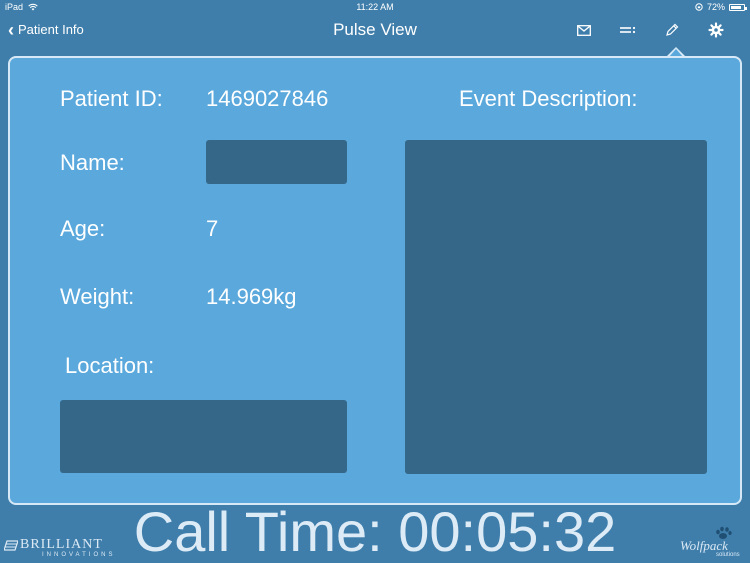 This screenshot has width=750, height=563. I want to click on weight-value: 14.969kg, so click(251, 296).